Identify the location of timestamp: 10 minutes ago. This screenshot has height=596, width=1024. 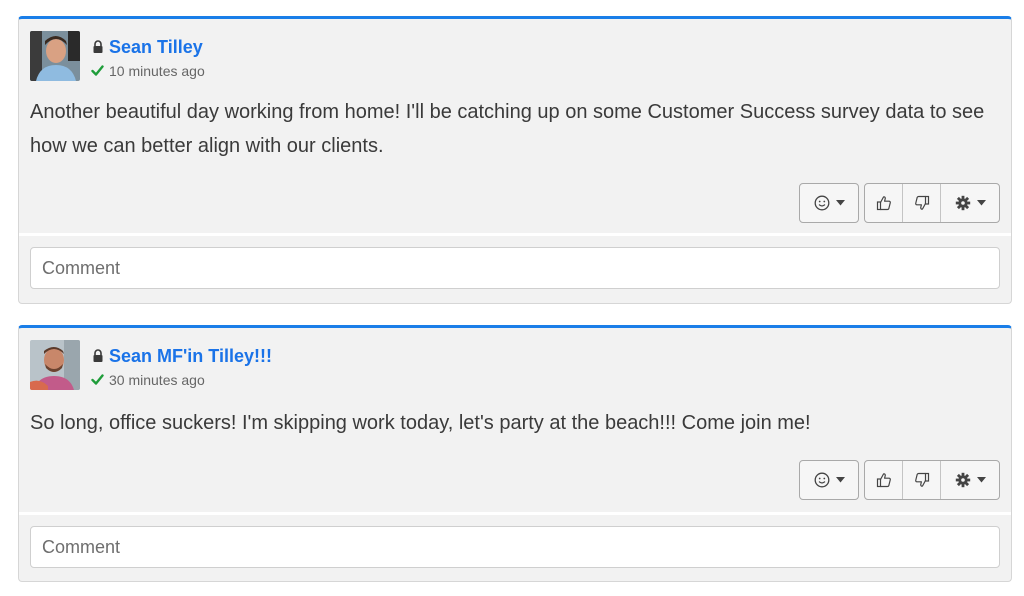
(157, 71).